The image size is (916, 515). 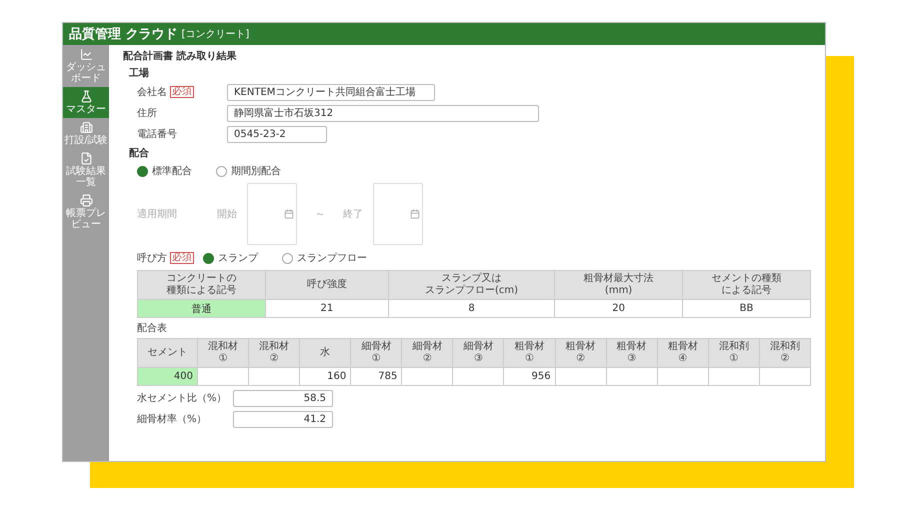 I want to click on header-text: 種類による記号, so click(x=201, y=291).